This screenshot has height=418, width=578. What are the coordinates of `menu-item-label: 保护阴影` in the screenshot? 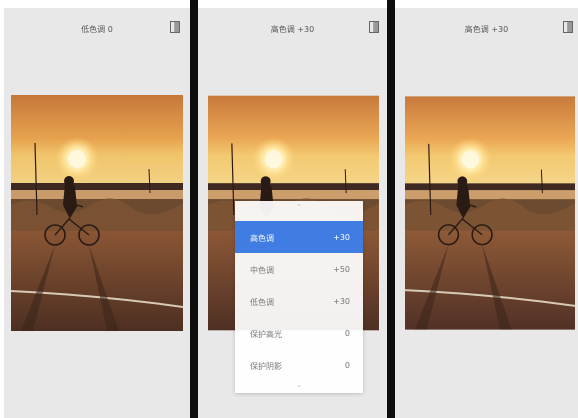 It's located at (266, 366).